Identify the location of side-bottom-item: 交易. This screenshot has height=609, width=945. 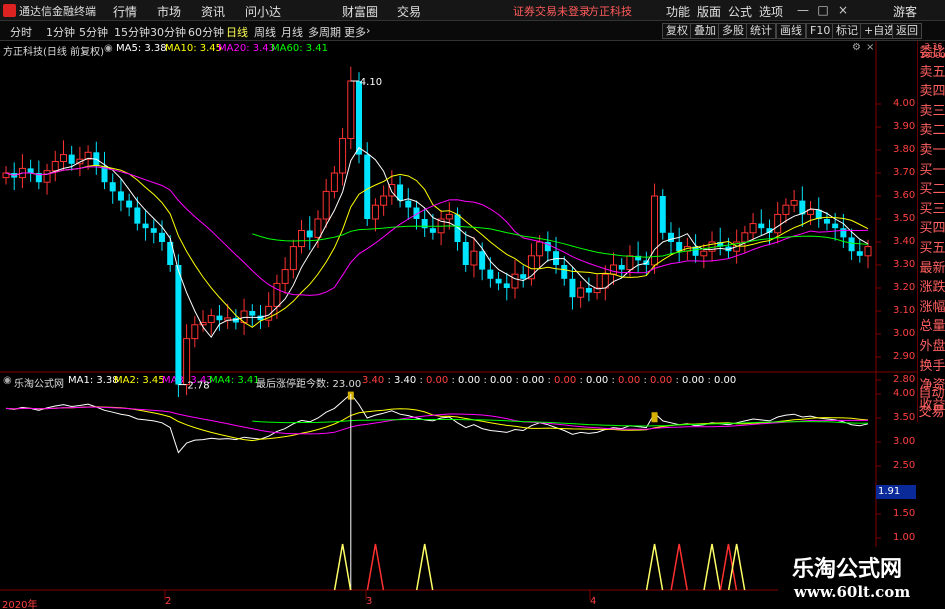
(931, 412).